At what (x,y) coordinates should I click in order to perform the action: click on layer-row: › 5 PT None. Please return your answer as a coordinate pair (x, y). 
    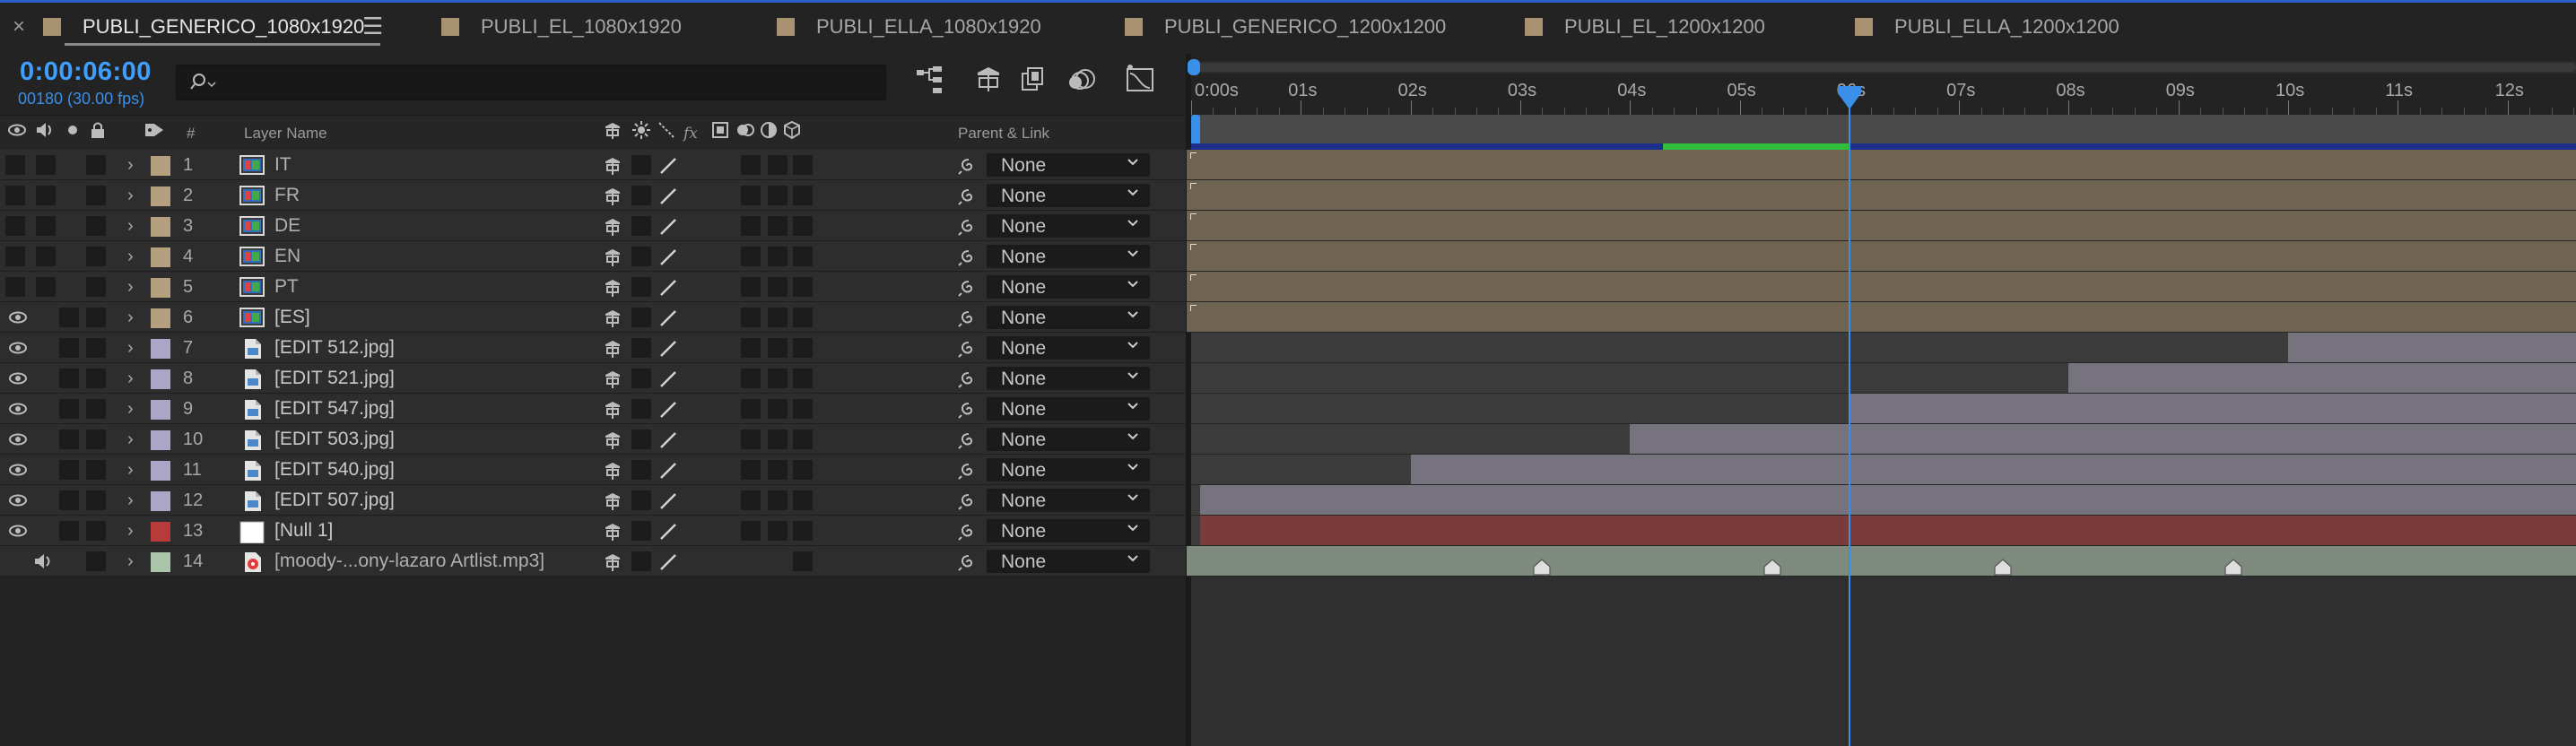
    Looking at the image, I should click on (593, 287).